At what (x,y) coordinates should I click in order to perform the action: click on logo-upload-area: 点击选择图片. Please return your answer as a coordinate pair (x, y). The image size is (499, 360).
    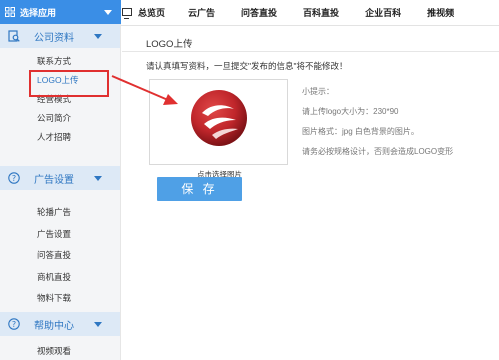
    Looking at the image, I should click on (218, 129).